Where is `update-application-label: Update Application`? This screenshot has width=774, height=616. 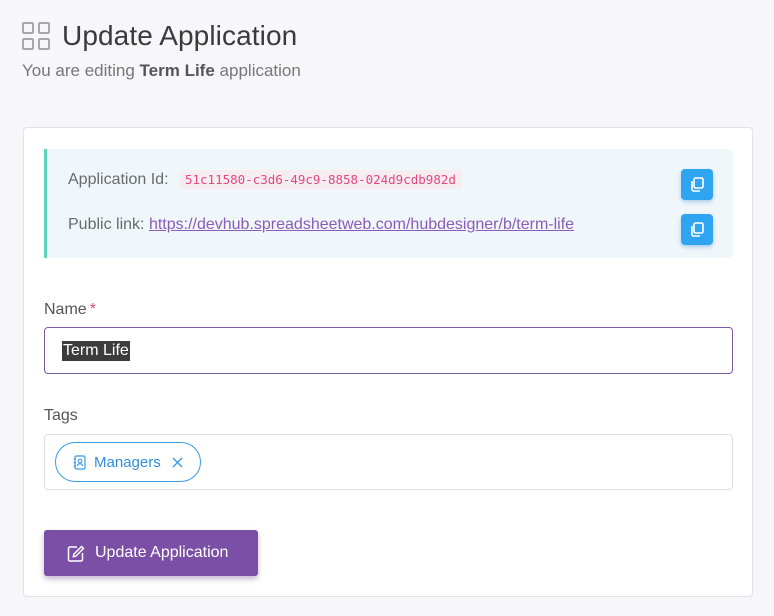 update-application-label: Update Application is located at coordinates (162, 552).